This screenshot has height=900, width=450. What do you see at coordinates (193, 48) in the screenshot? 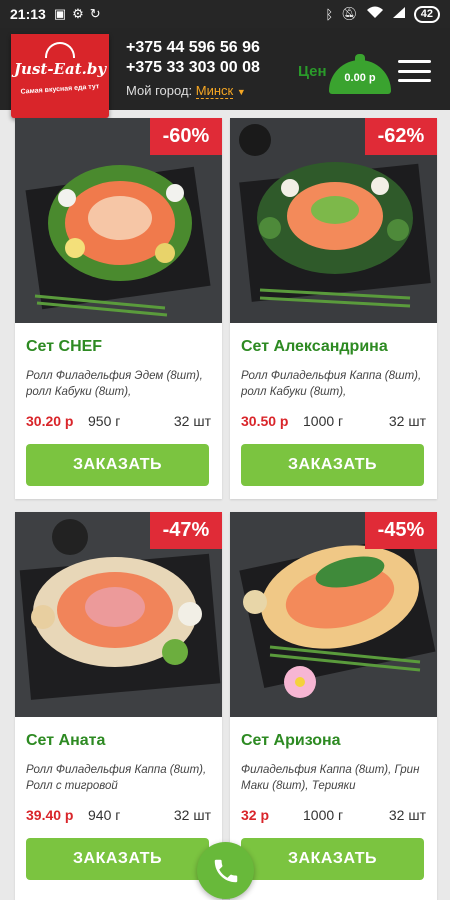
I see `phone-link-1: +375 44 596 56 96` at bounding box center [193, 48].